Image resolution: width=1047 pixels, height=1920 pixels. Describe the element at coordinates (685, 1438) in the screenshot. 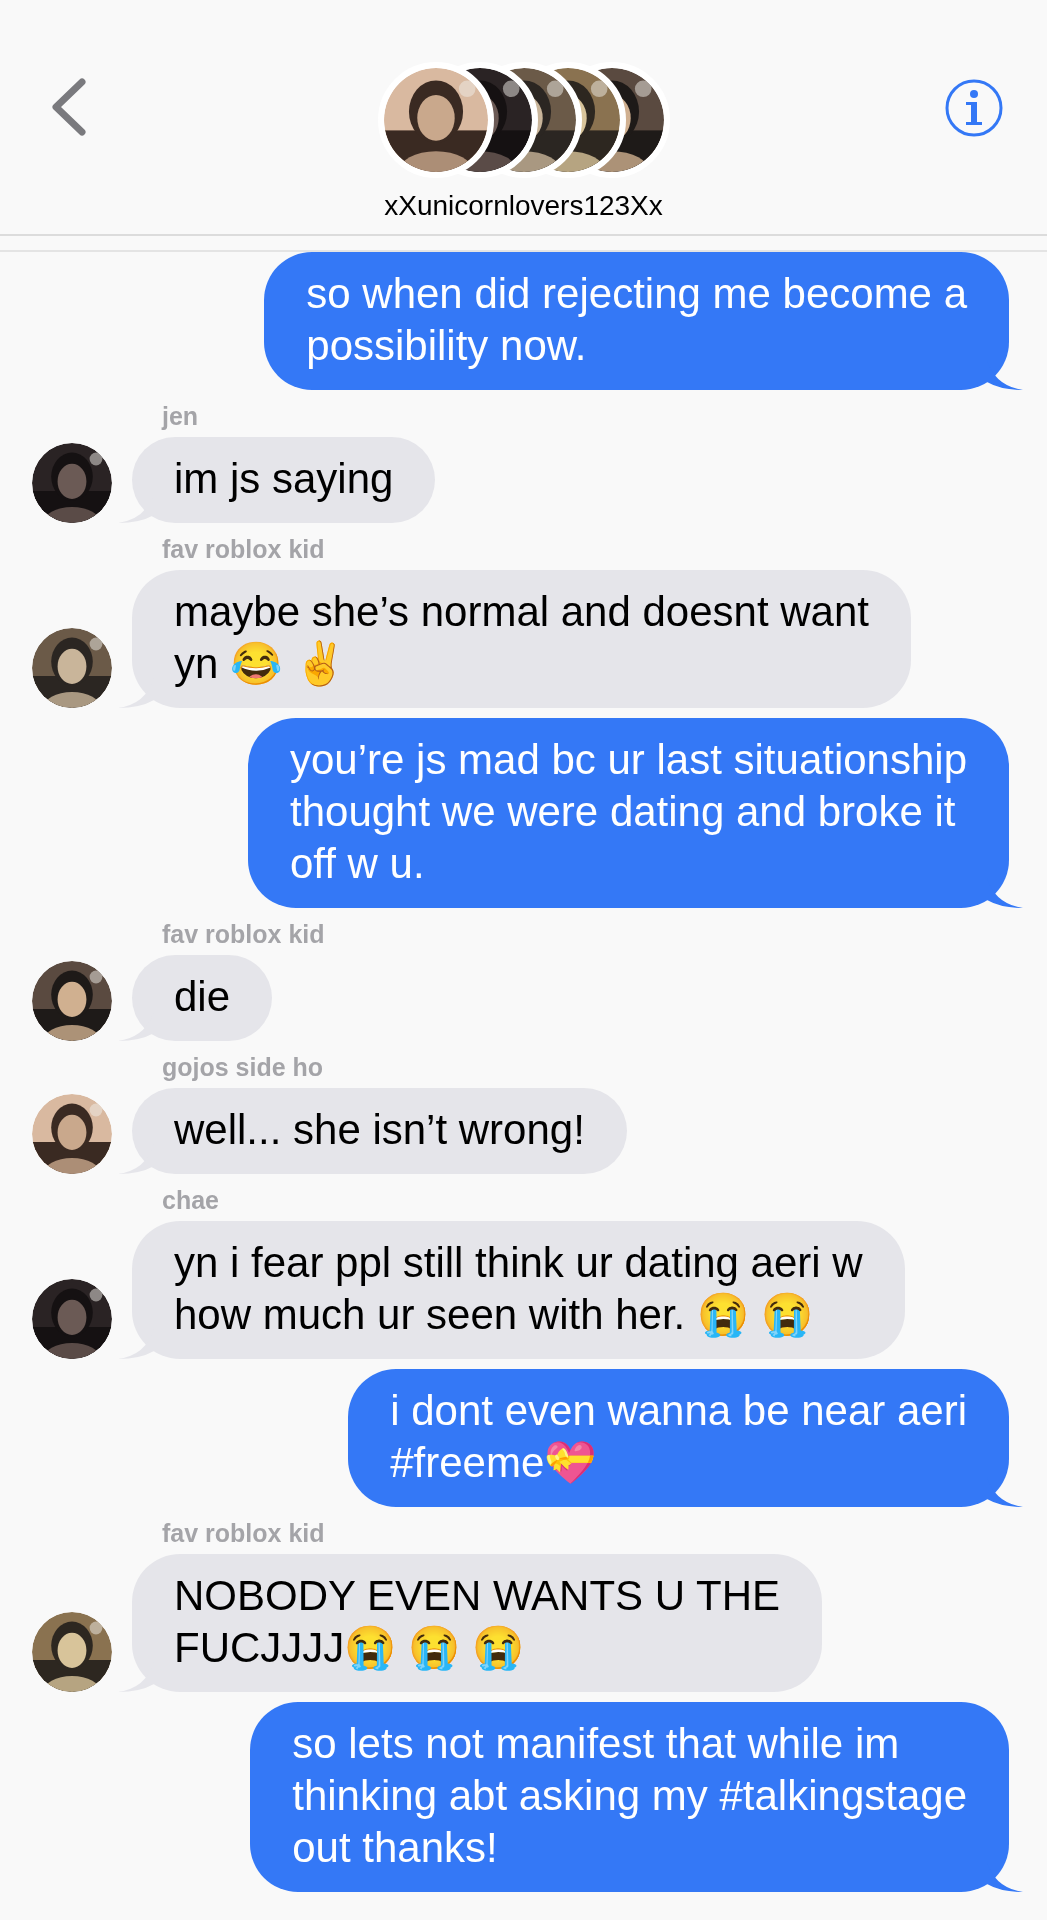

I see `sent-message: i dont even wanna be near aeri #freeme💝` at that location.